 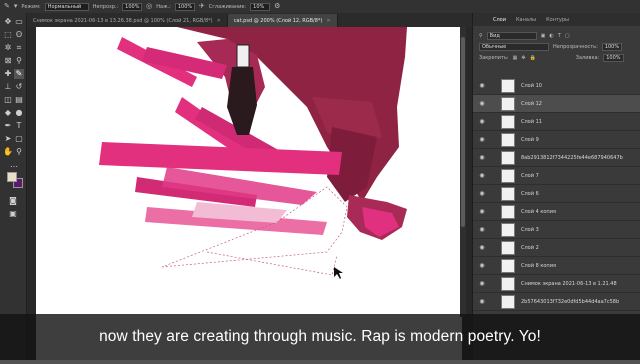 I want to click on vertical-scrollbar, so click(x=463, y=172).